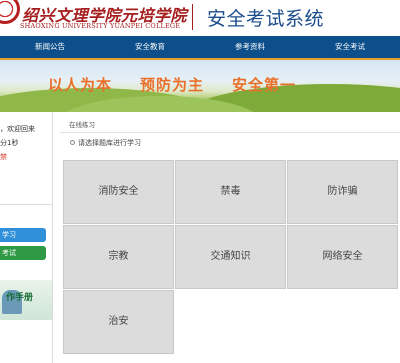 The height and width of the screenshot is (363, 400). What do you see at coordinates (17, 129) in the screenshot?
I see `welcome-text: ，欢迎回来` at bounding box center [17, 129].